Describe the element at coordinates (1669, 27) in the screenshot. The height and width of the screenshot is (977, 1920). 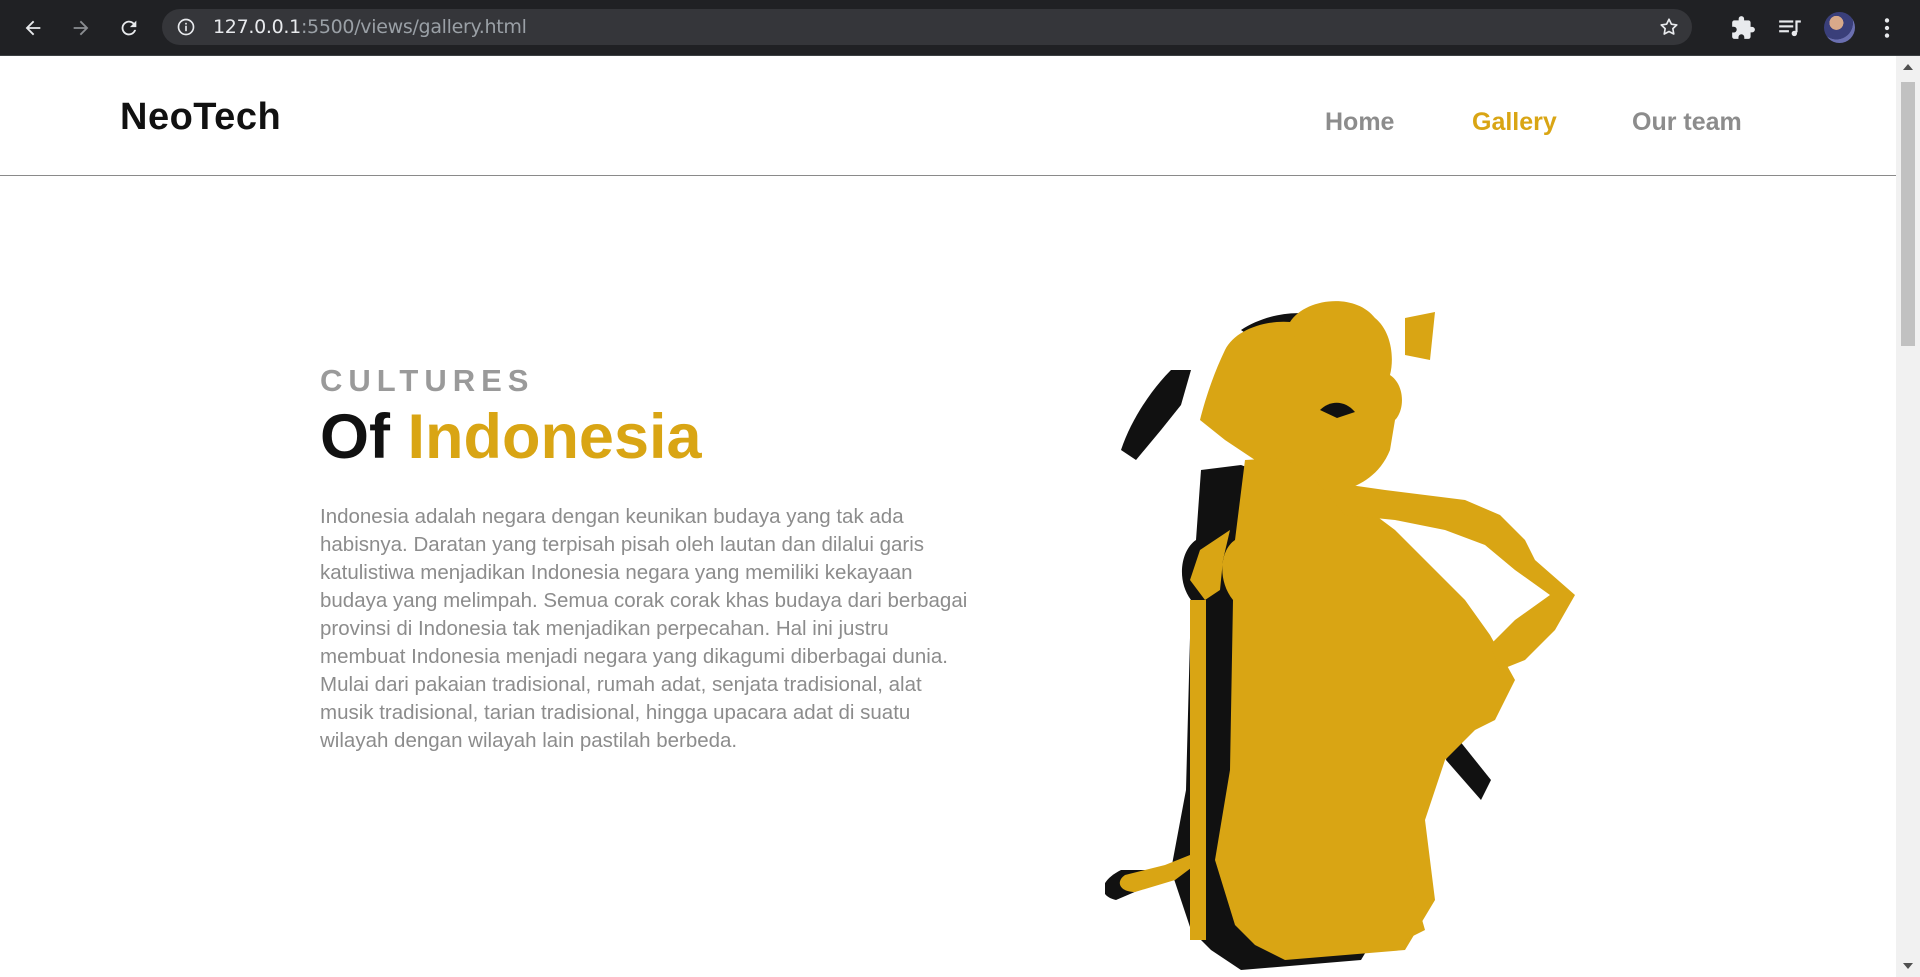
I see `star-icon` at that location.